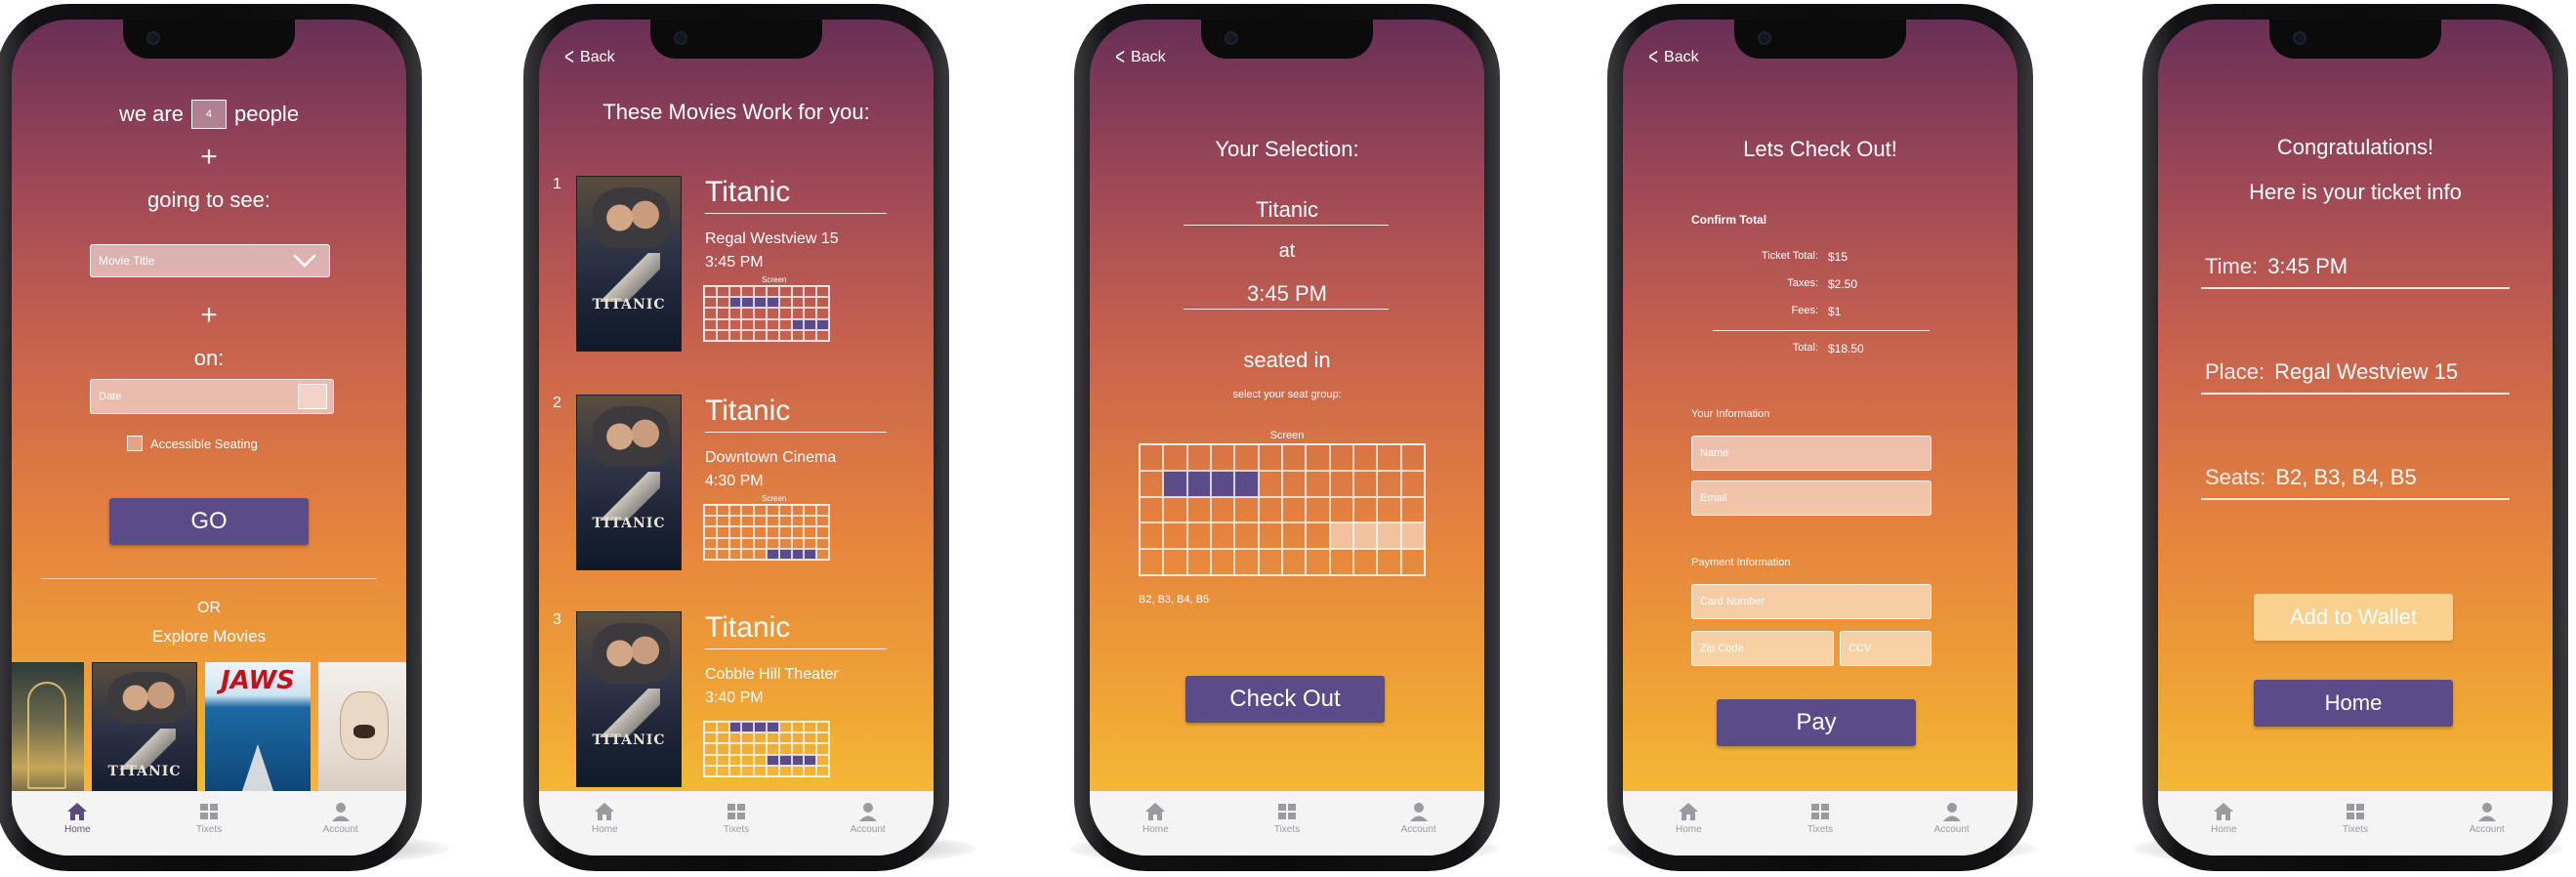 The image size is (2576, 877). What do you see at coordinates (312, 396) in the screenshot?
I see `calendar-icon` at bounding box center [312, 396].